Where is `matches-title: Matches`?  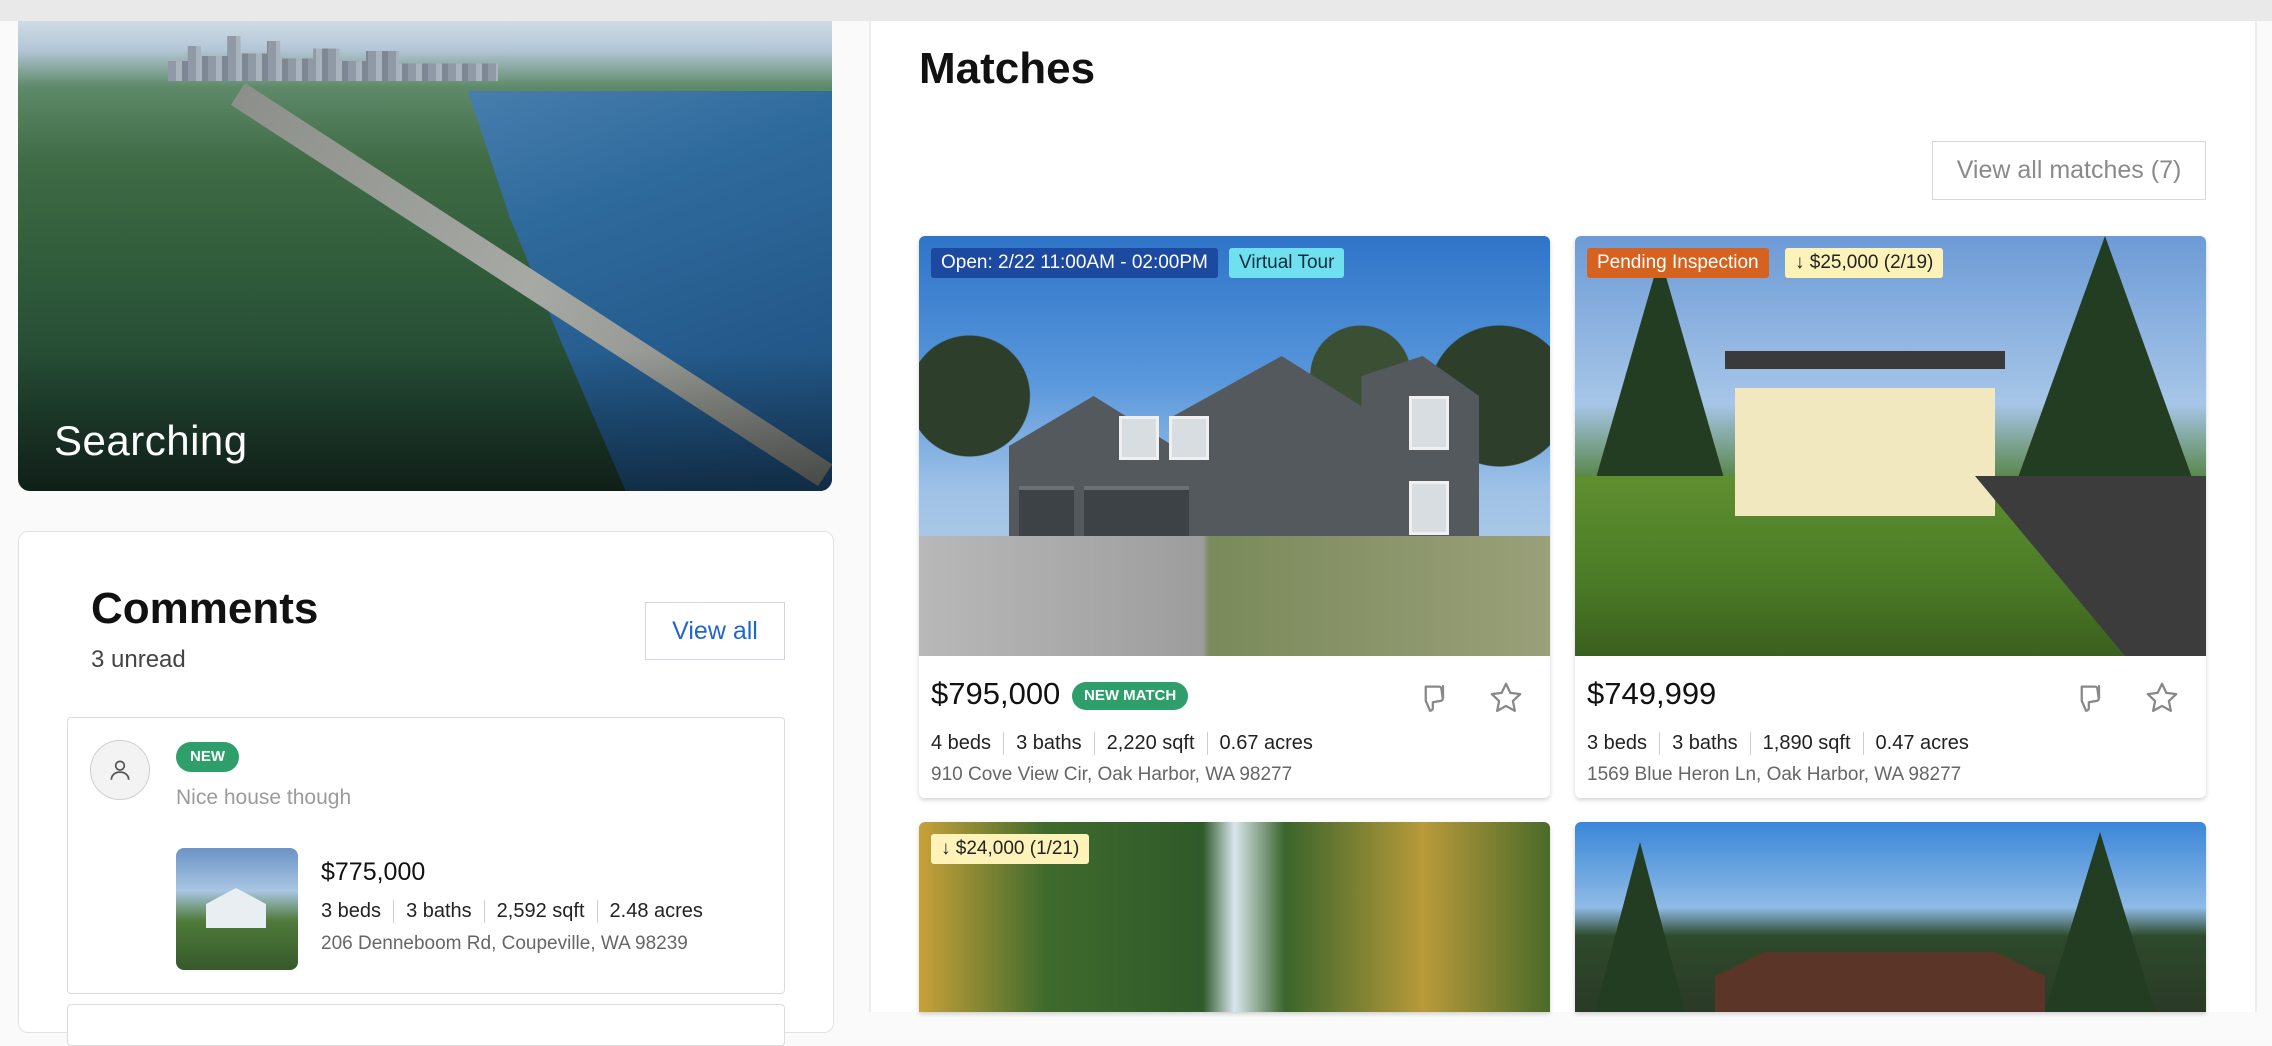
matches-title: Matches is located at coordinates (1007, 68).